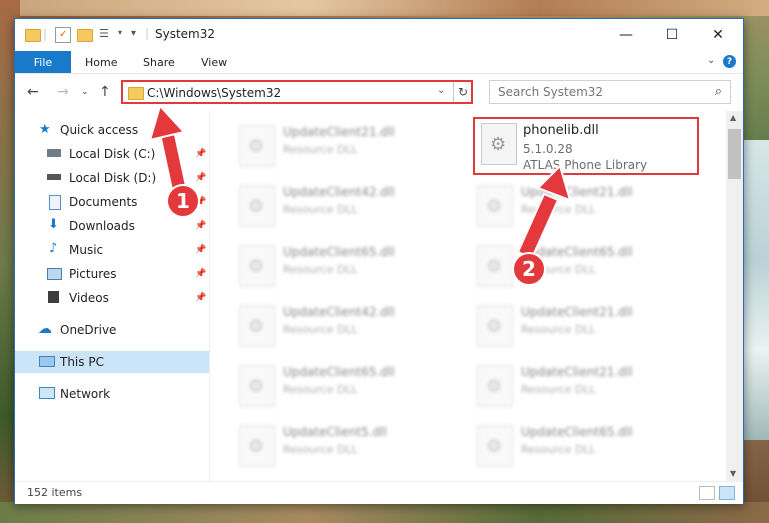 Image resolution: width=769 pixels, height=523 pixels. I want to click on file-item: UpdateClient5.dll Resource DLL, so click(341, 446).